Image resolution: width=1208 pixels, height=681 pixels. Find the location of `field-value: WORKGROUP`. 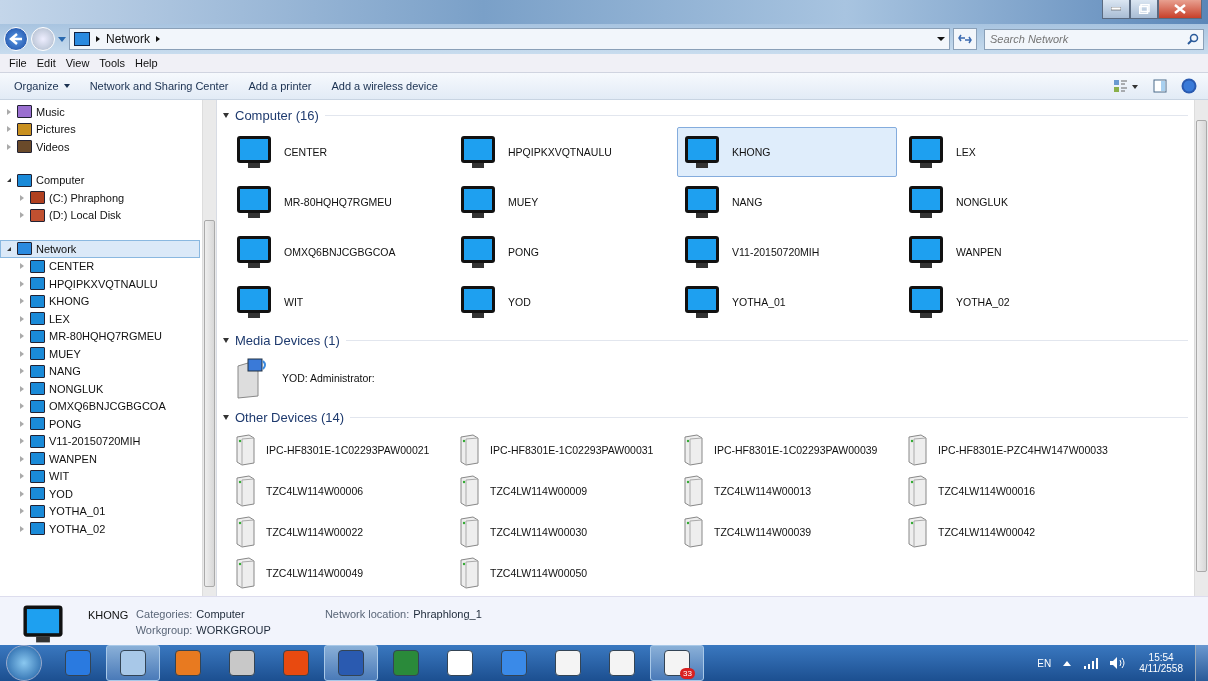

field-value: WORKGROUP is located at coordinates (233, 631).